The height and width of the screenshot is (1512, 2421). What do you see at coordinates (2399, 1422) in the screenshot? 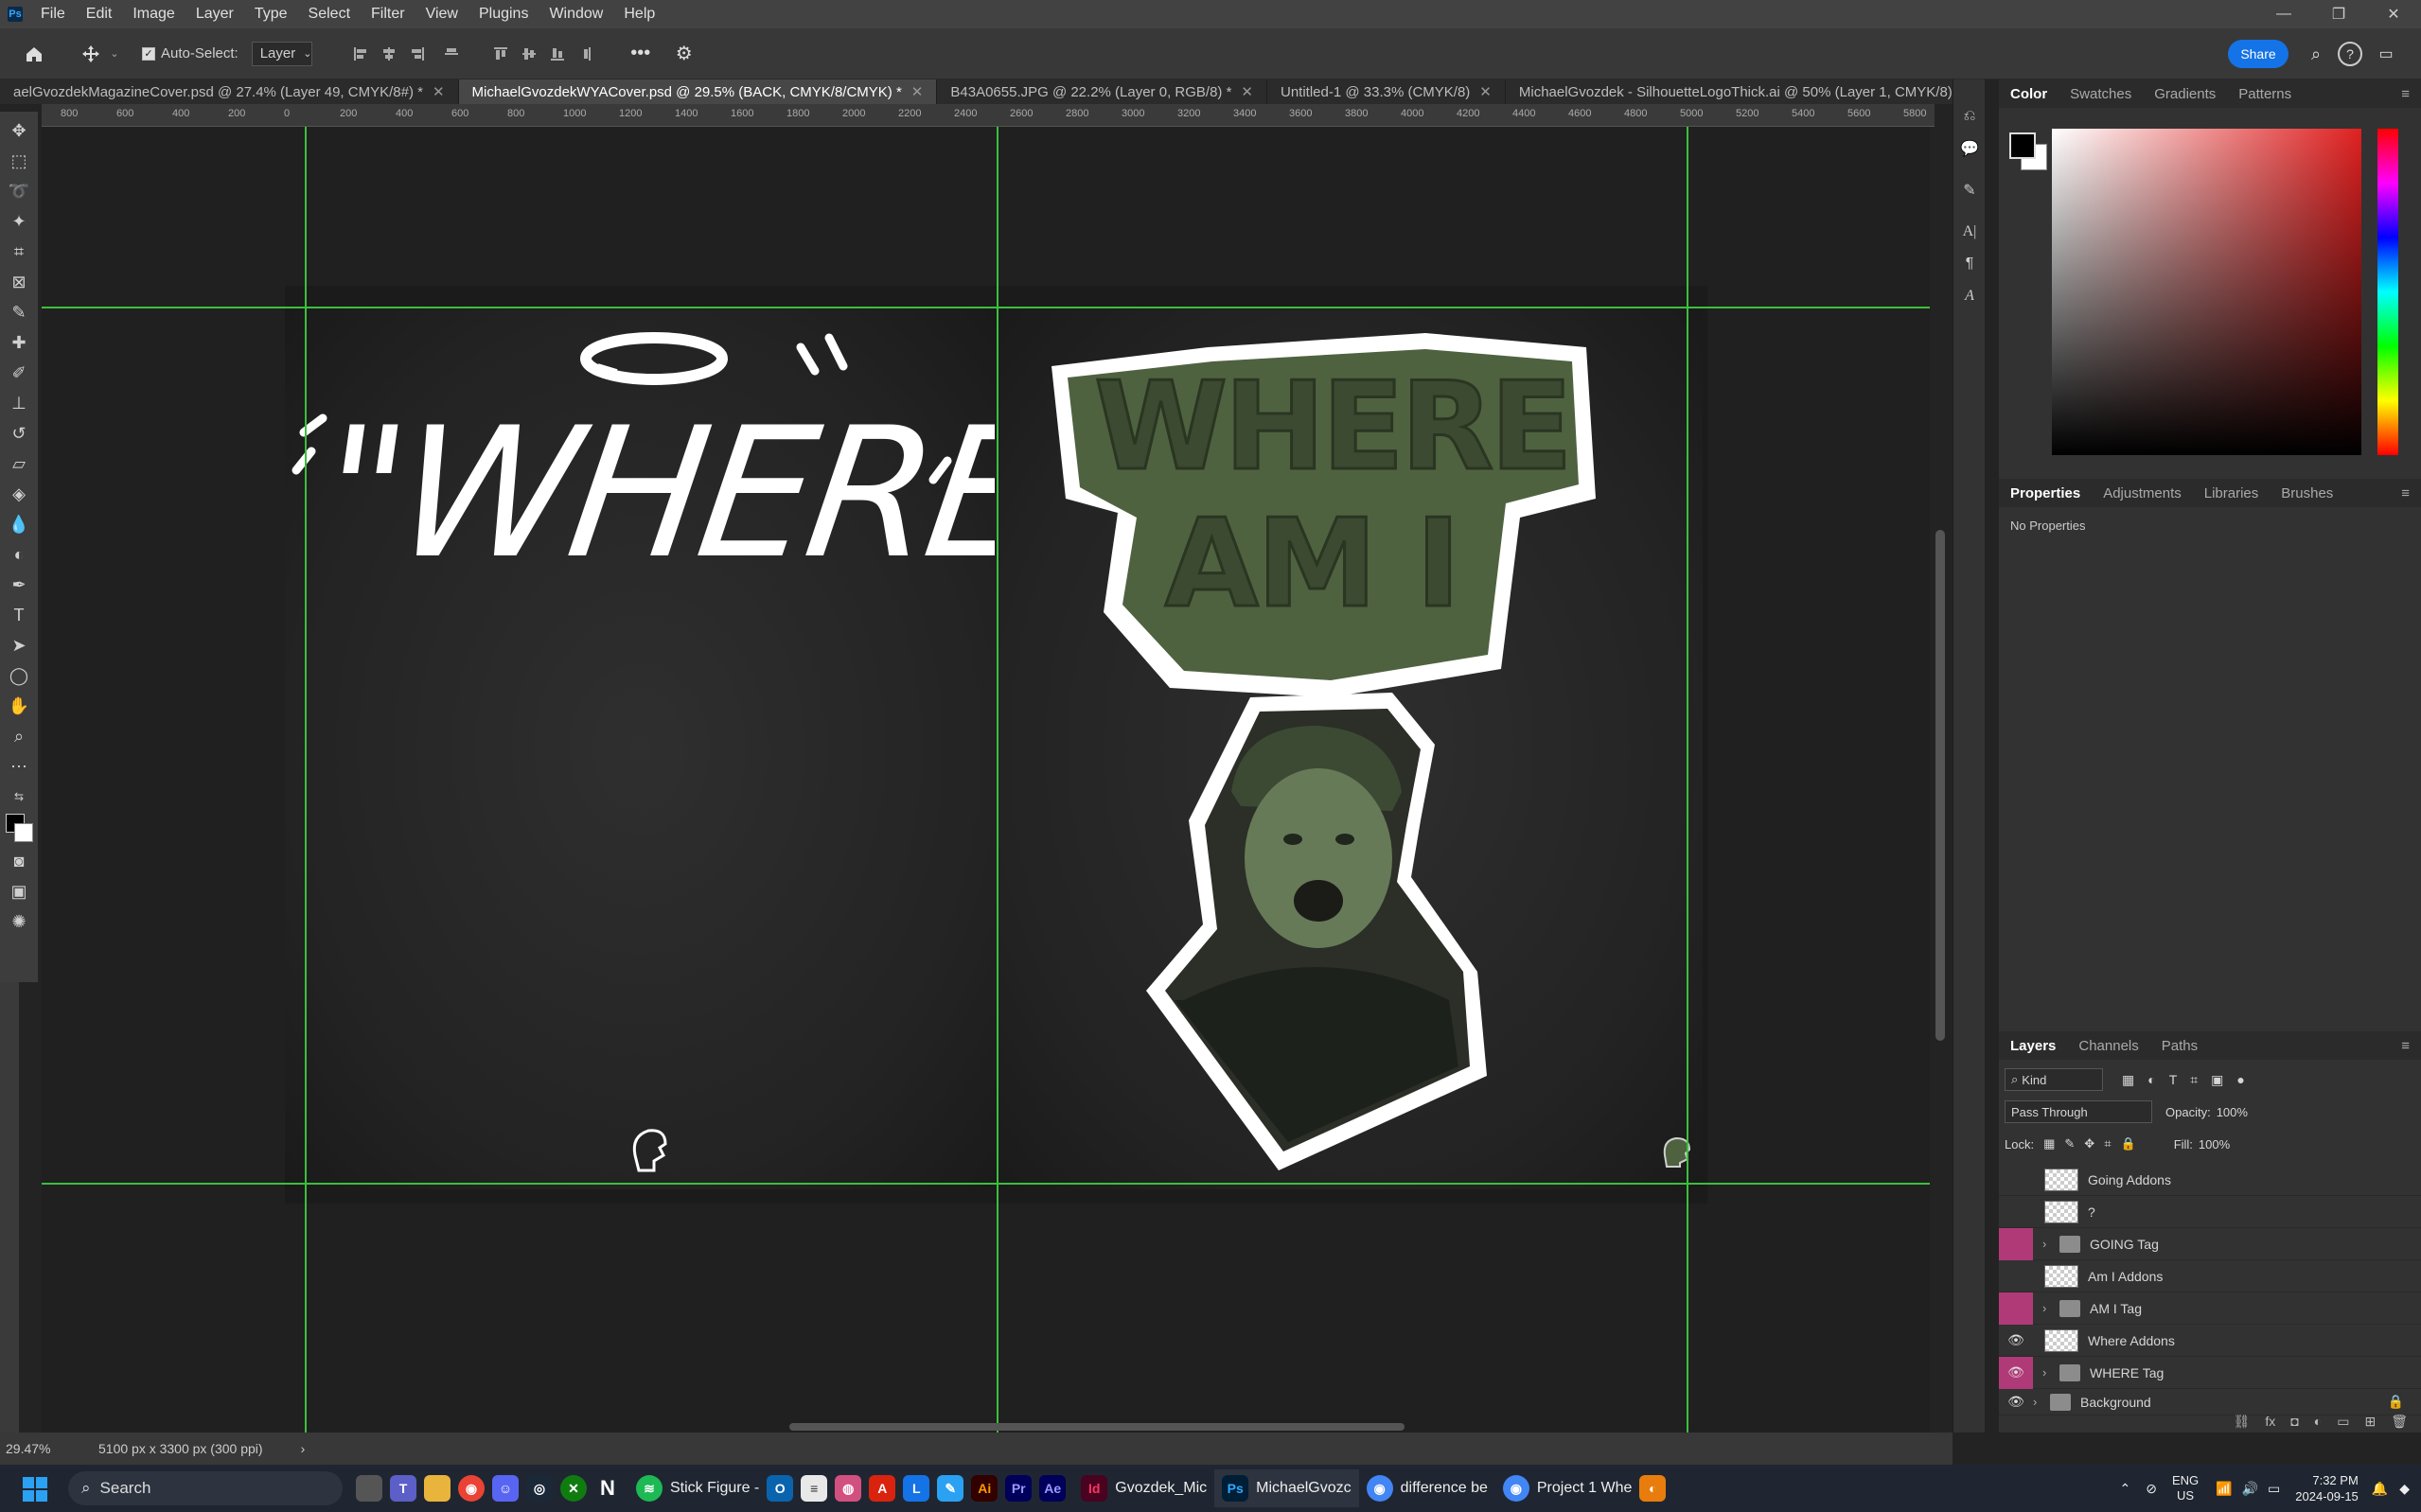
I see `trash-icon: 🗑` at bounding box center [2399, 1422].